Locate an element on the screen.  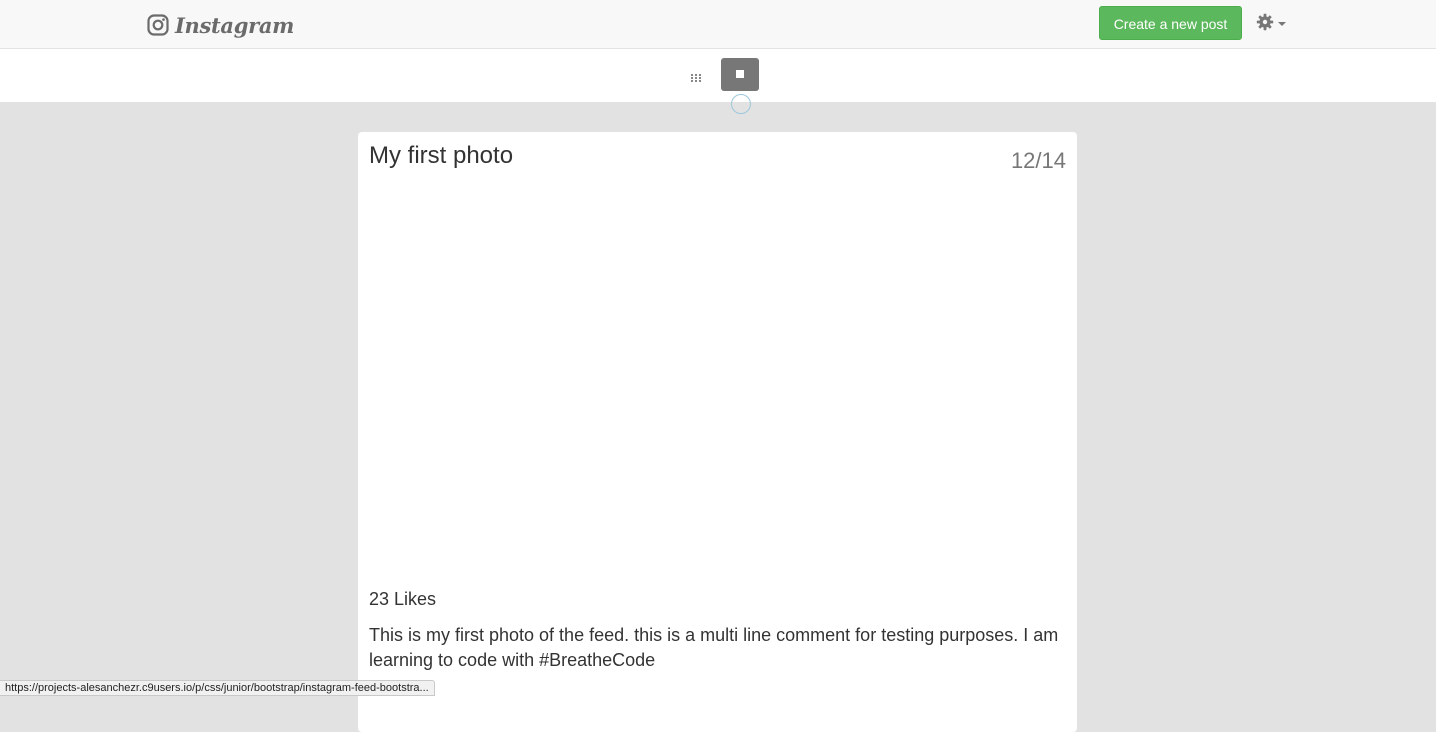
focus-ring is located at coordinates (741, 104).